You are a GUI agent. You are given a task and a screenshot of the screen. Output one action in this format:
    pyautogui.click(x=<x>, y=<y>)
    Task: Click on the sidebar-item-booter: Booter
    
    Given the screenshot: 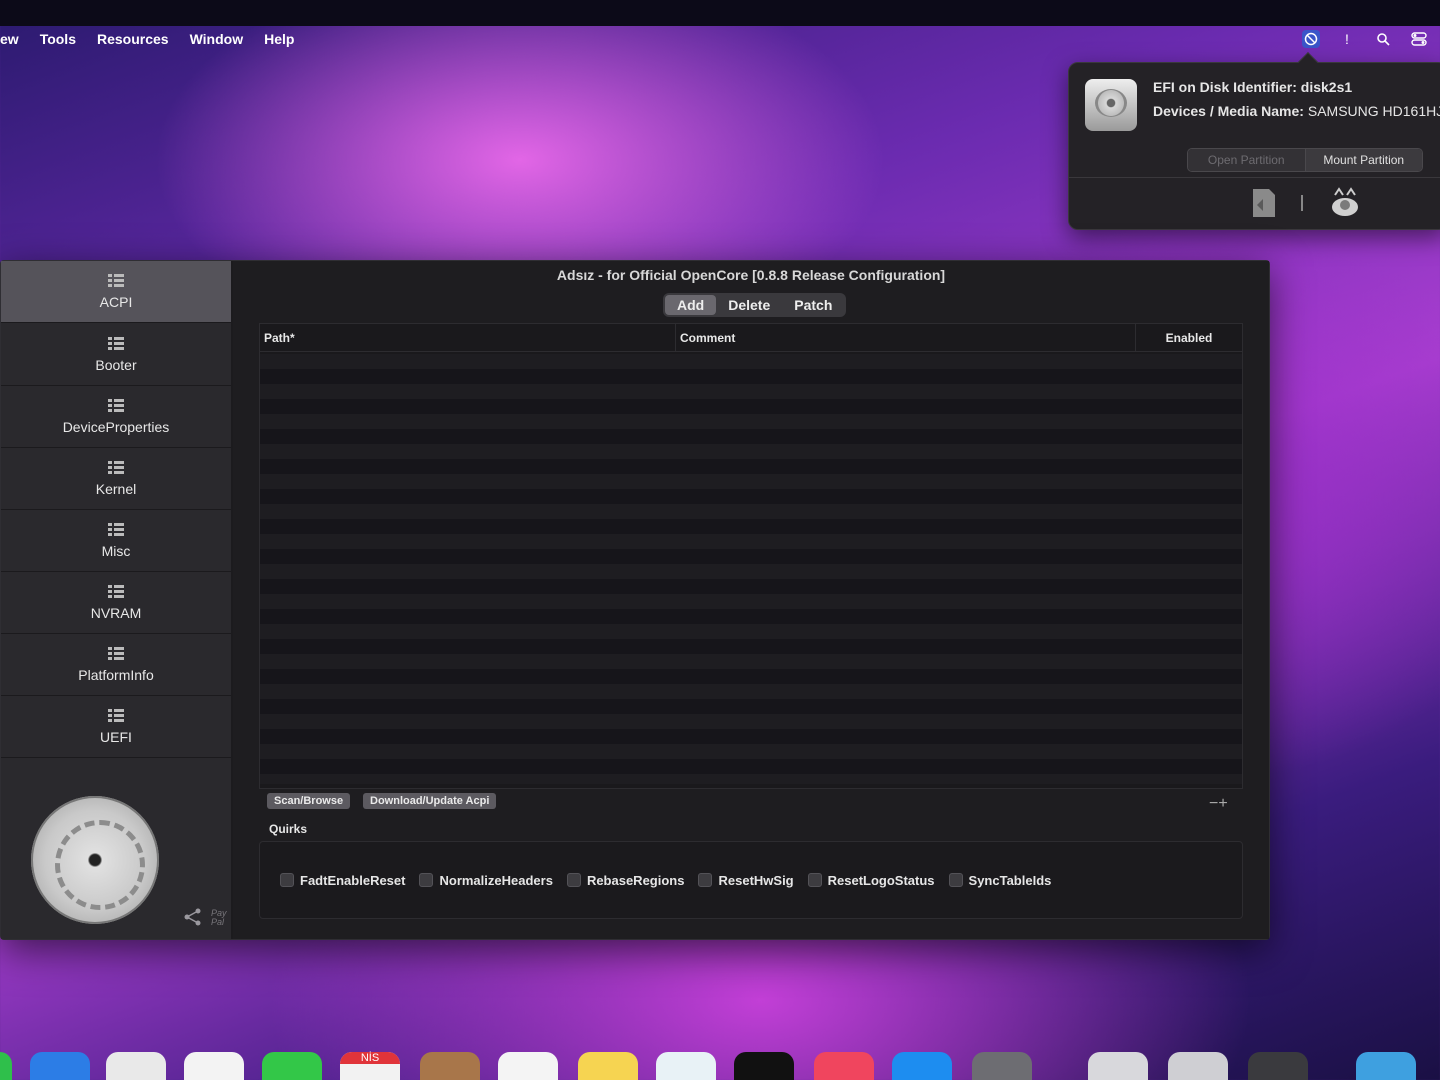 What is the action you would take?
    pyautogui.click(x=116, y=355)
    